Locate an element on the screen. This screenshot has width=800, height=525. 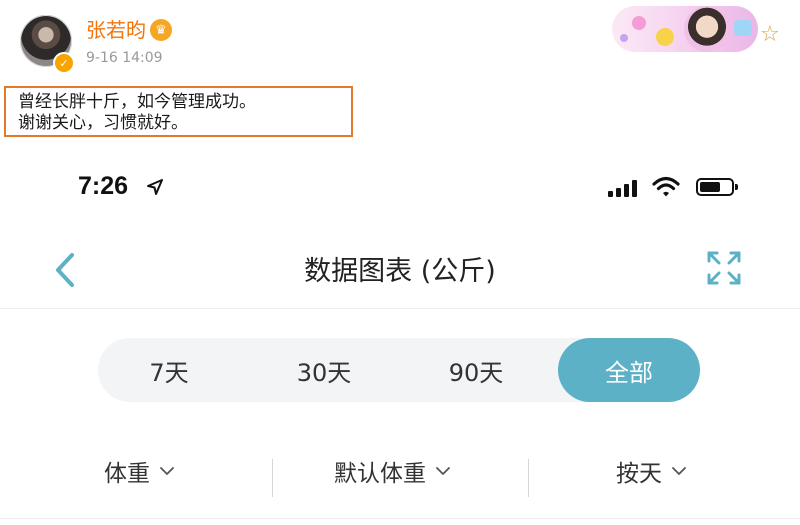
metric-dropdown-label: 体重 is located at coordinates (127, 474).